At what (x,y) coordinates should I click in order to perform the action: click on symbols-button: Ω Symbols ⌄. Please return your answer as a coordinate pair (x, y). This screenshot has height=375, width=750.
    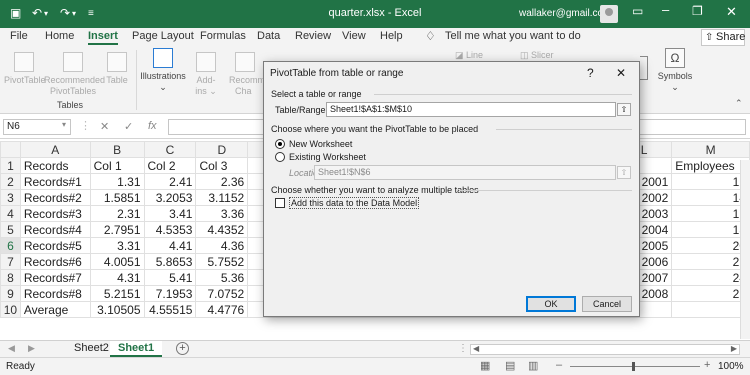
    Looking at the image, I should click on (675, 70).